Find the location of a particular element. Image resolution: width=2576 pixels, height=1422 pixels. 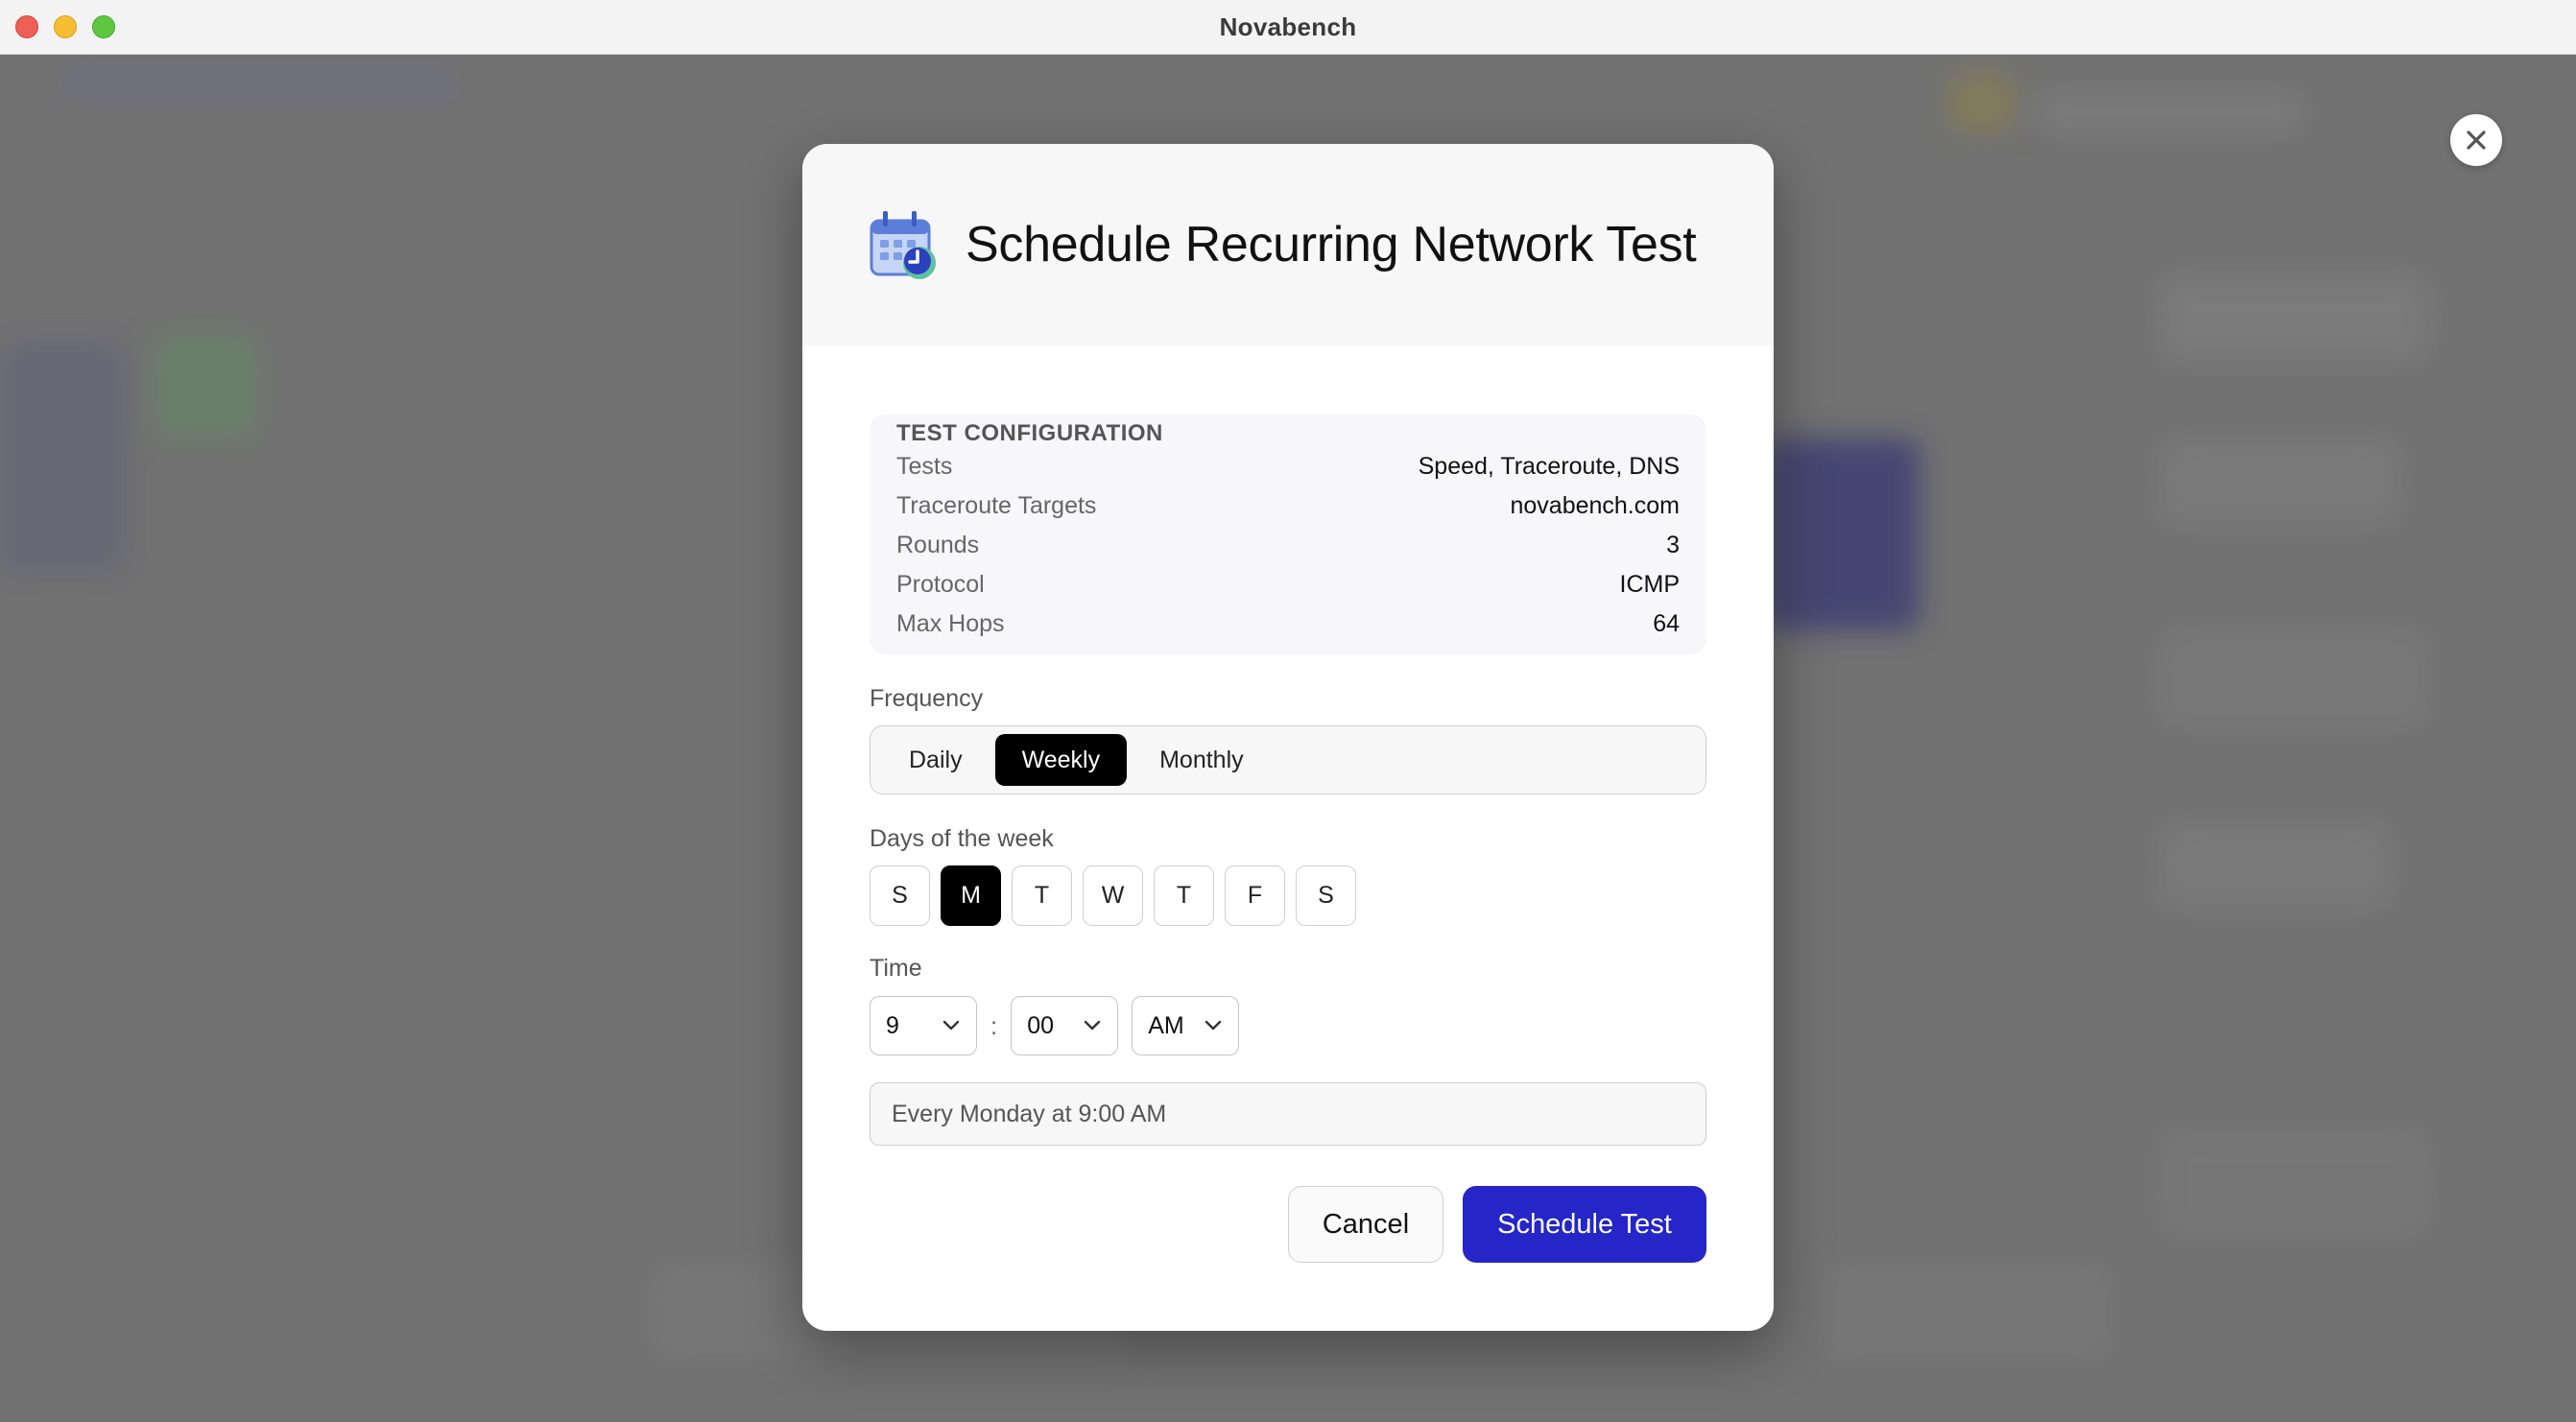

cancel-button: Cancel is located at coordinates (1365, 1224).